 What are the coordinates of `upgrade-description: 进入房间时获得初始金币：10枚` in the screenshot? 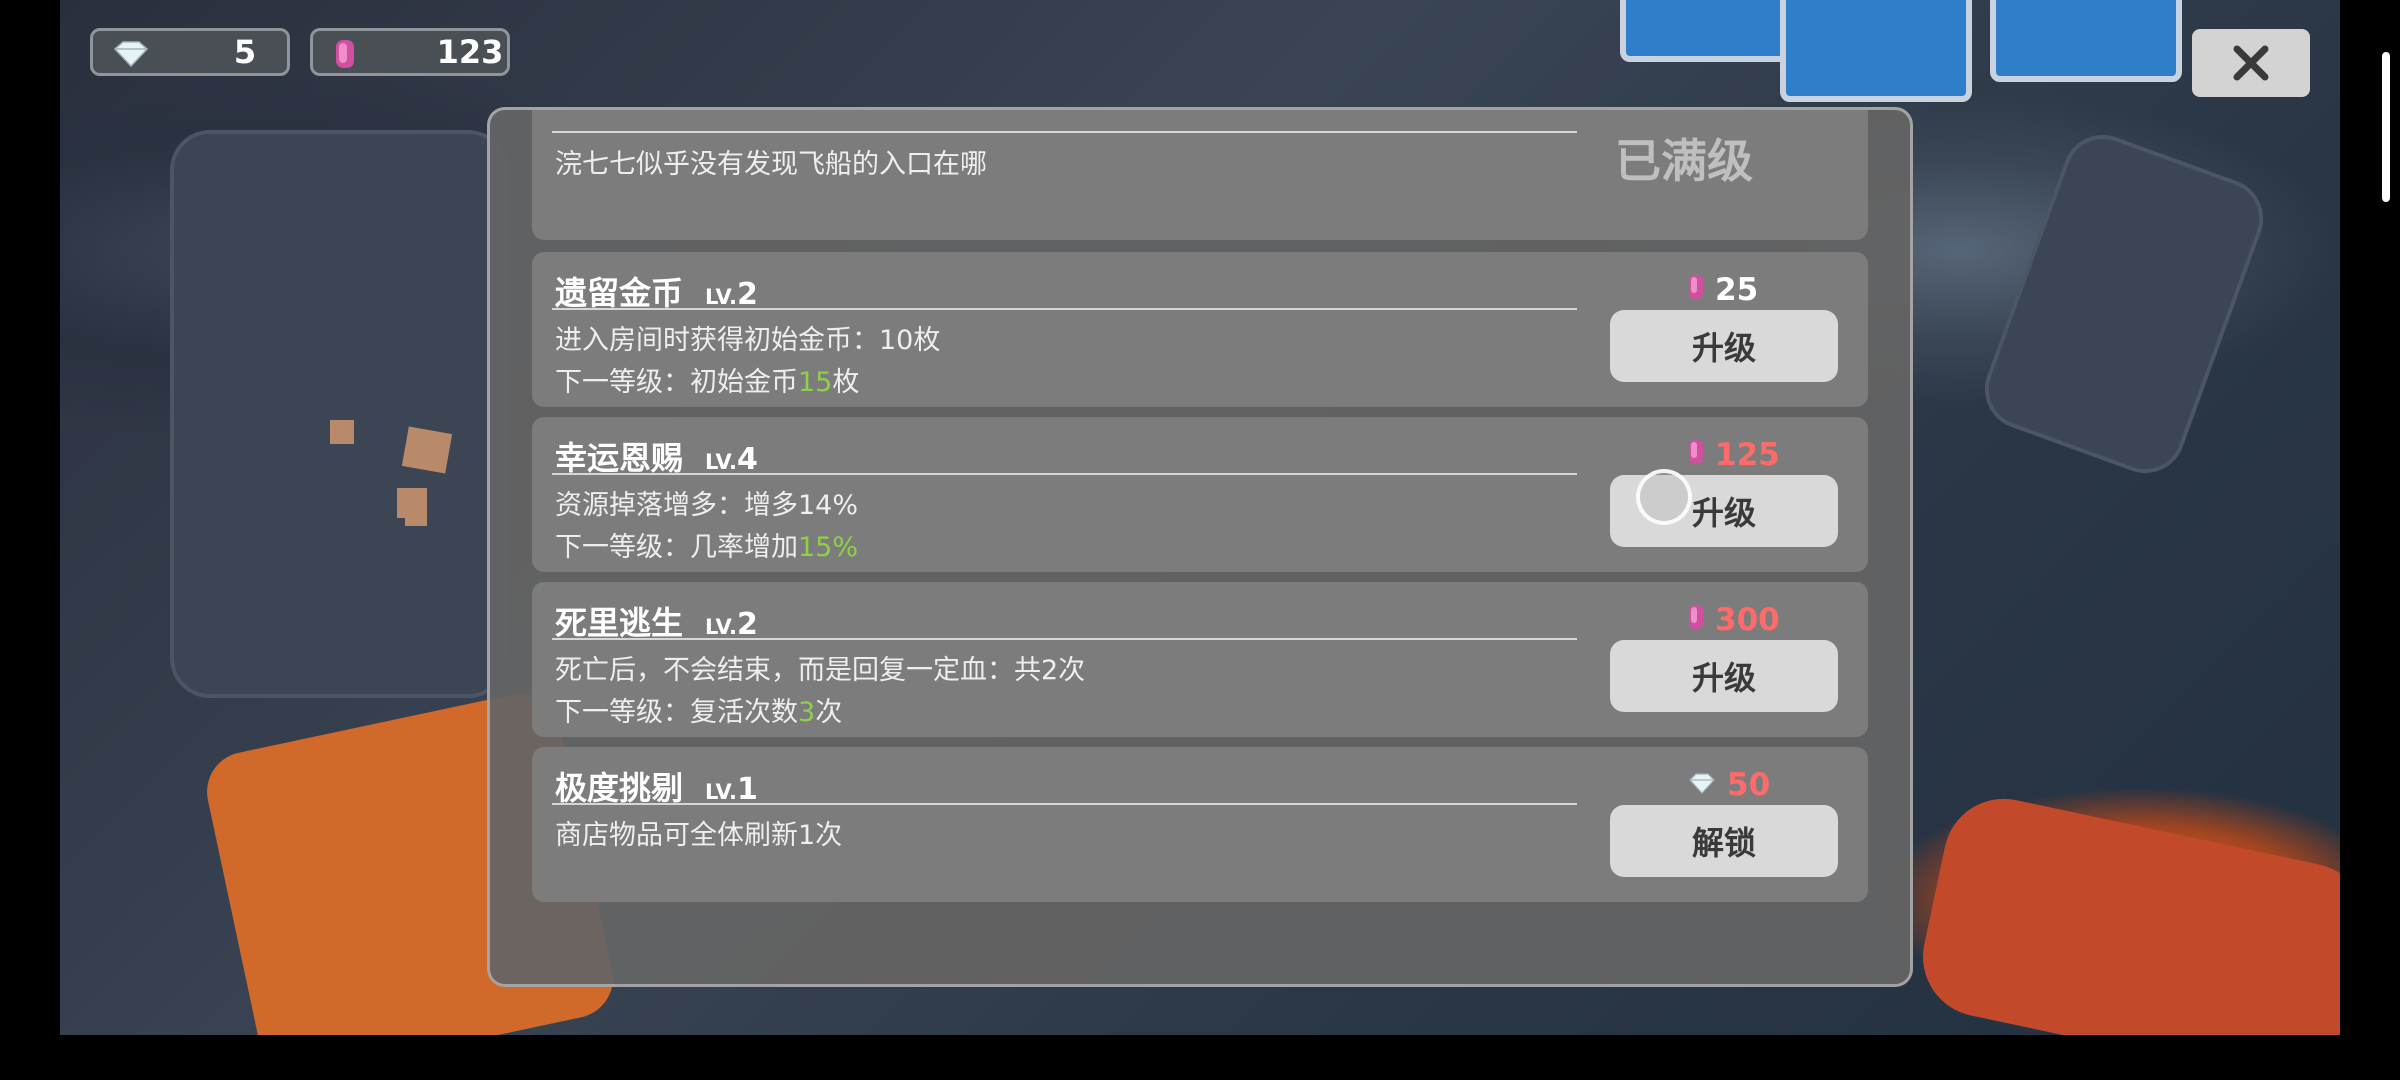 It's located at (748, 340).